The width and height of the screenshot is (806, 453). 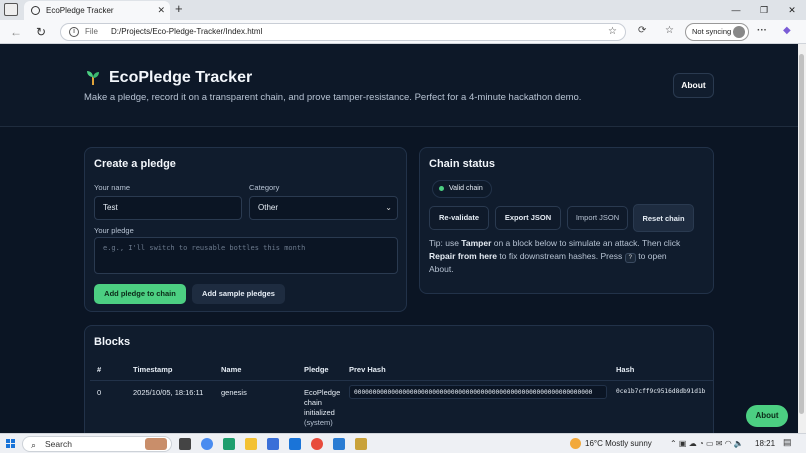 I want to click on tip-text-3: to fix downstream hashes. Press, so click(x=561, y=255).